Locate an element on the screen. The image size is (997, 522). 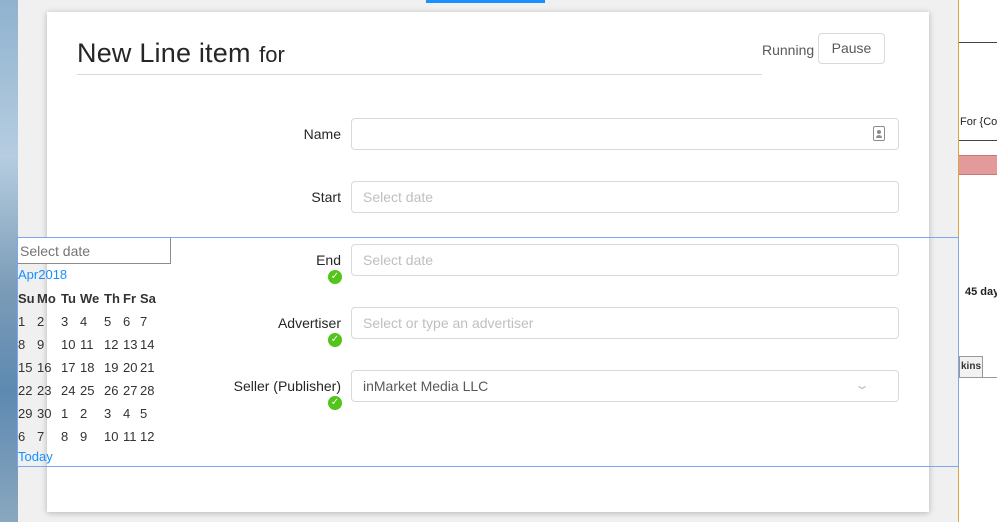
calendar-day: 21 is located at coordinates (151, 368).